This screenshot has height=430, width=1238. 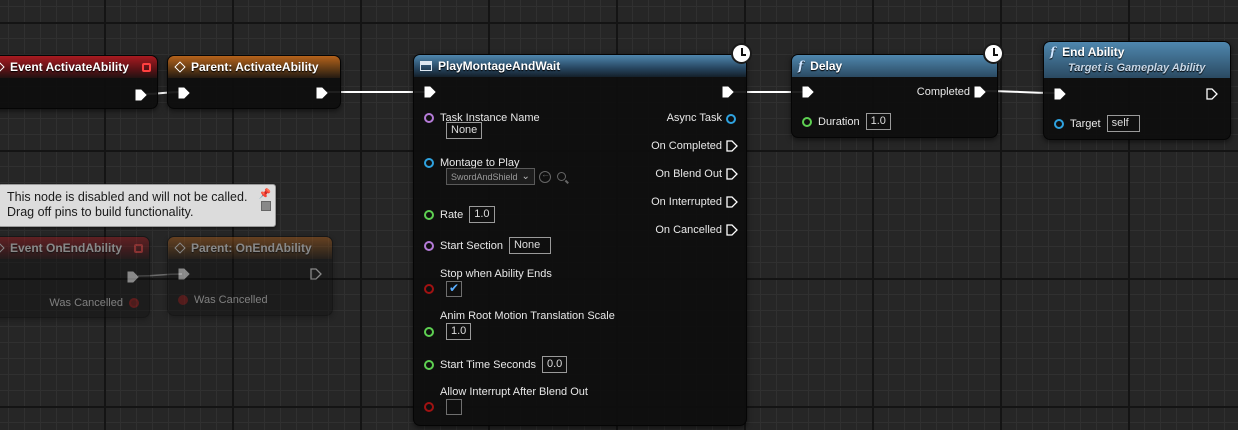 What do you see at coordinates (980, 92) in the screenshot?
I see `exec-out-pin-completed` at bounding box center [980, 92].